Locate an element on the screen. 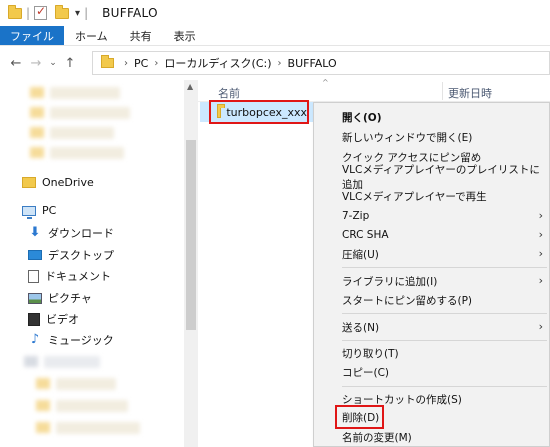 Image resolution: width=550 pixels, height=447 pixels. file-name: turbopcex_xxx is located at coordinates (266, 112).